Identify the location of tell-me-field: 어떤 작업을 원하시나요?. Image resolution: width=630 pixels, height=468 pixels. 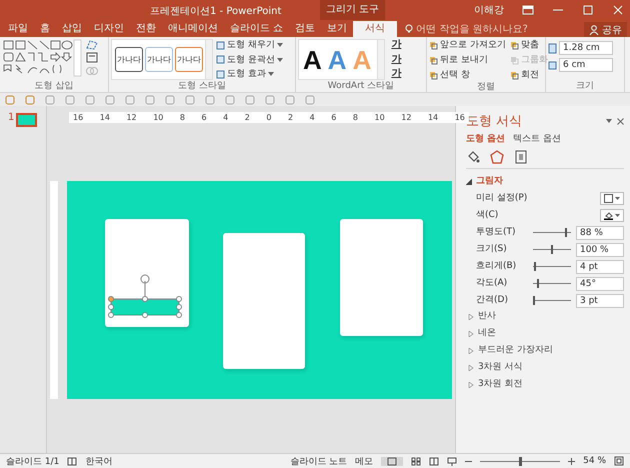
(470, 29).